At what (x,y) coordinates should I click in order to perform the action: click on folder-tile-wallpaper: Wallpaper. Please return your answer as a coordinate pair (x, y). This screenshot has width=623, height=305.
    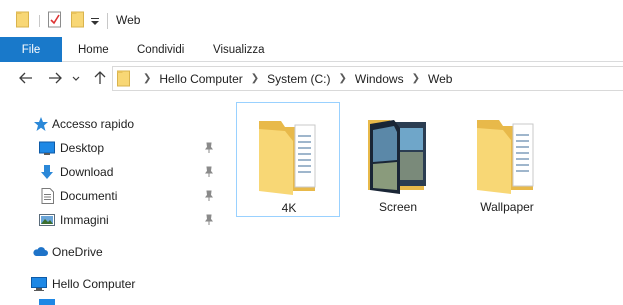
    Looking at the image, I should click on (507, 159).